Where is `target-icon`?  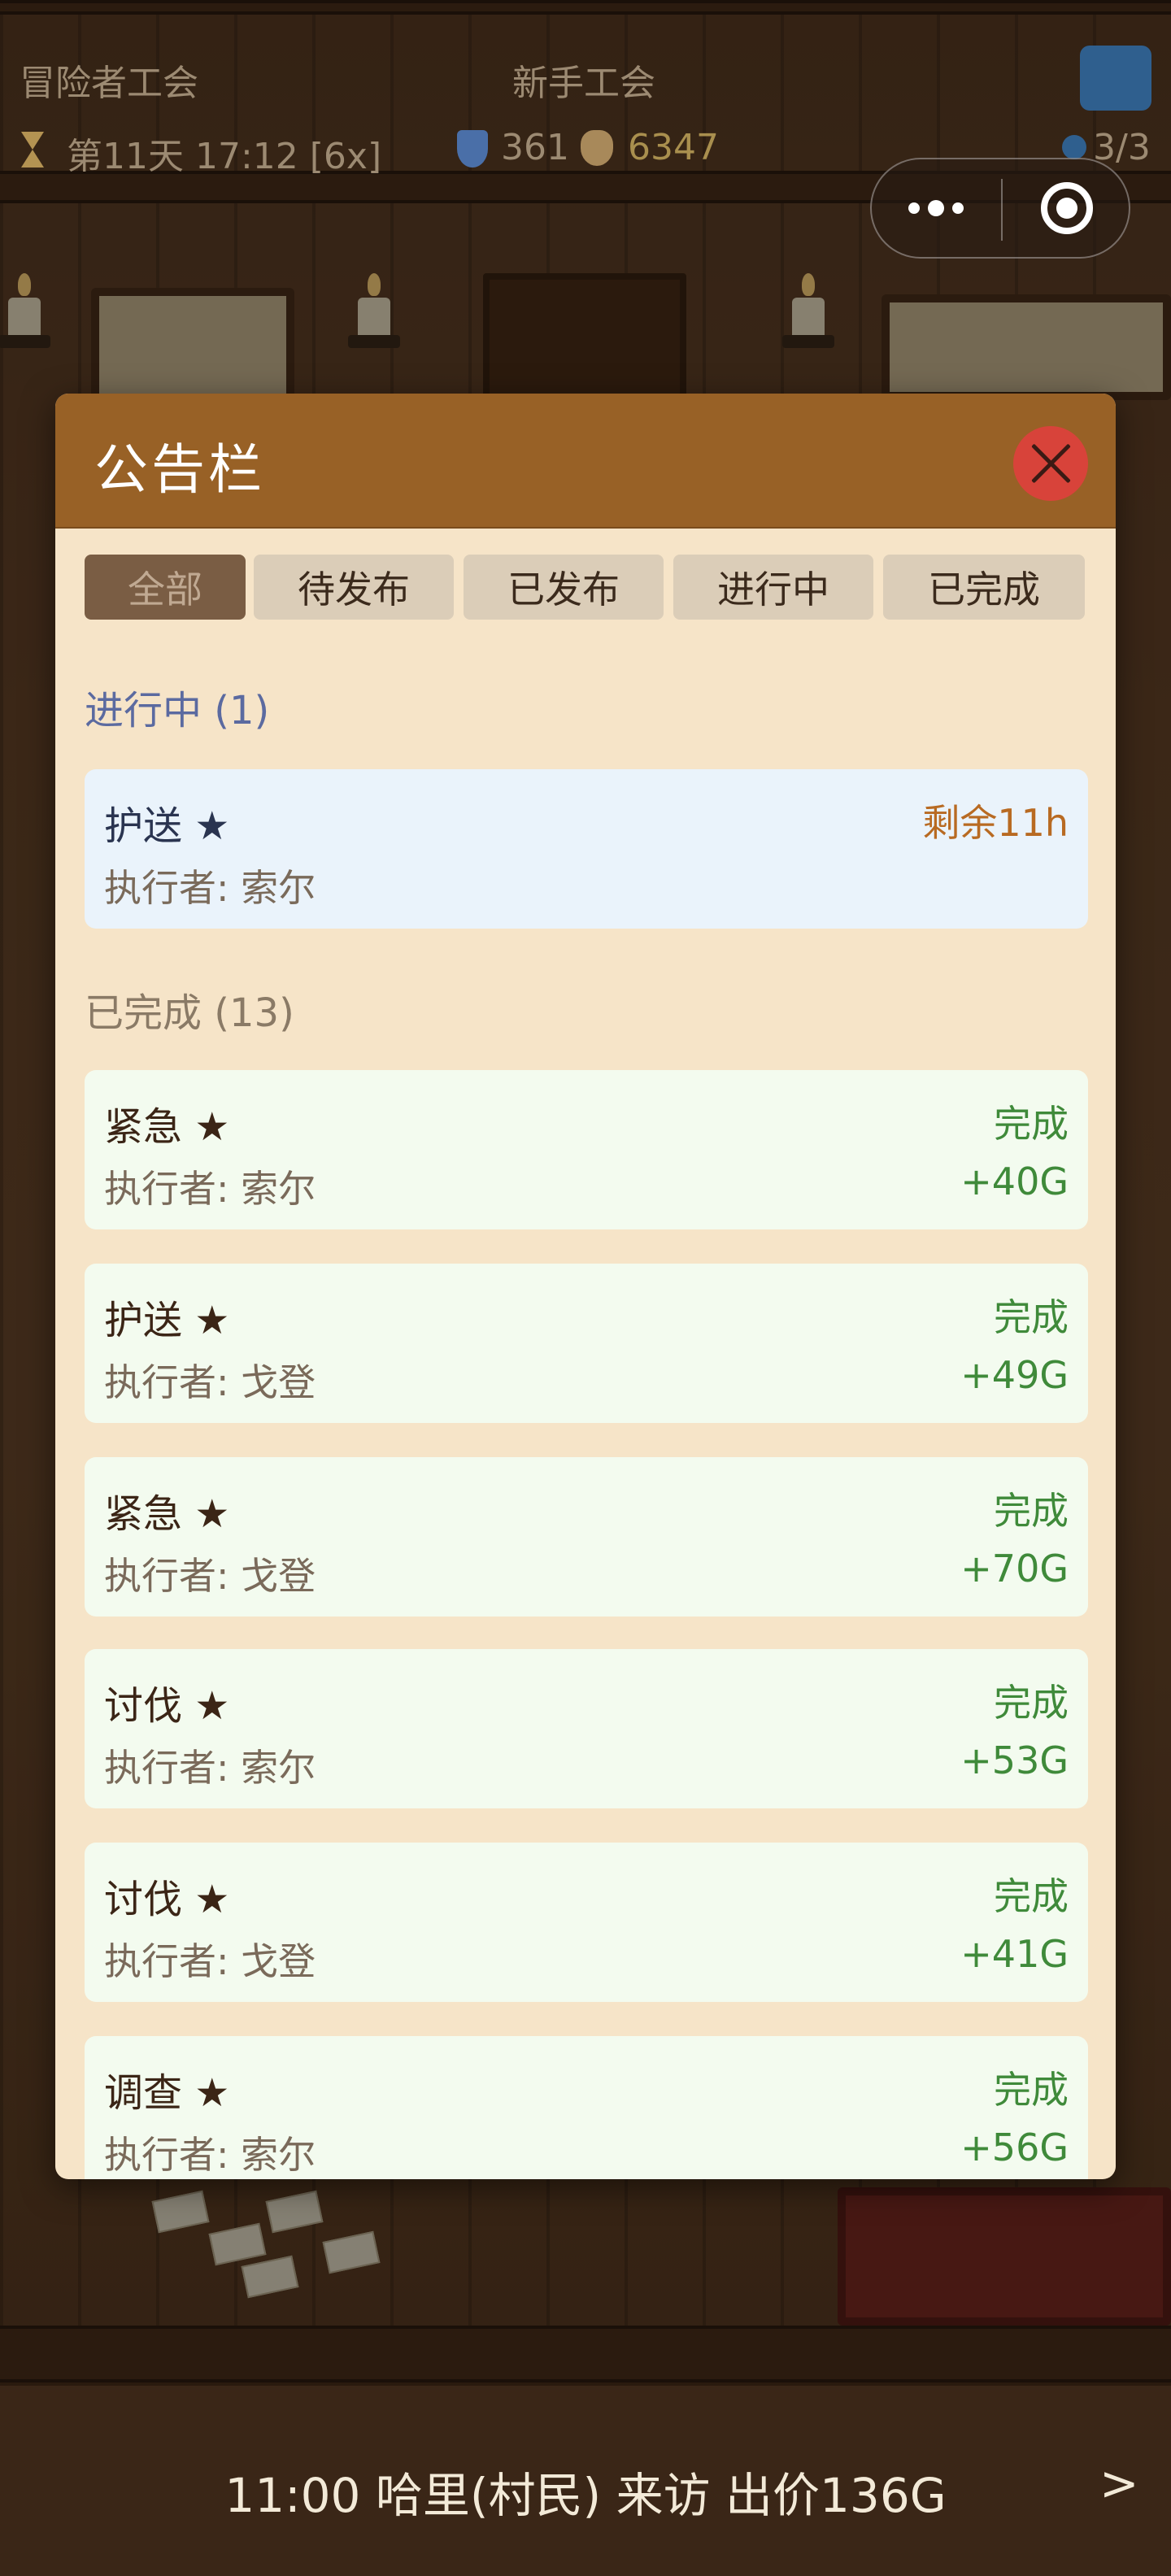
target-icon is located at coordinates (1066, 208).